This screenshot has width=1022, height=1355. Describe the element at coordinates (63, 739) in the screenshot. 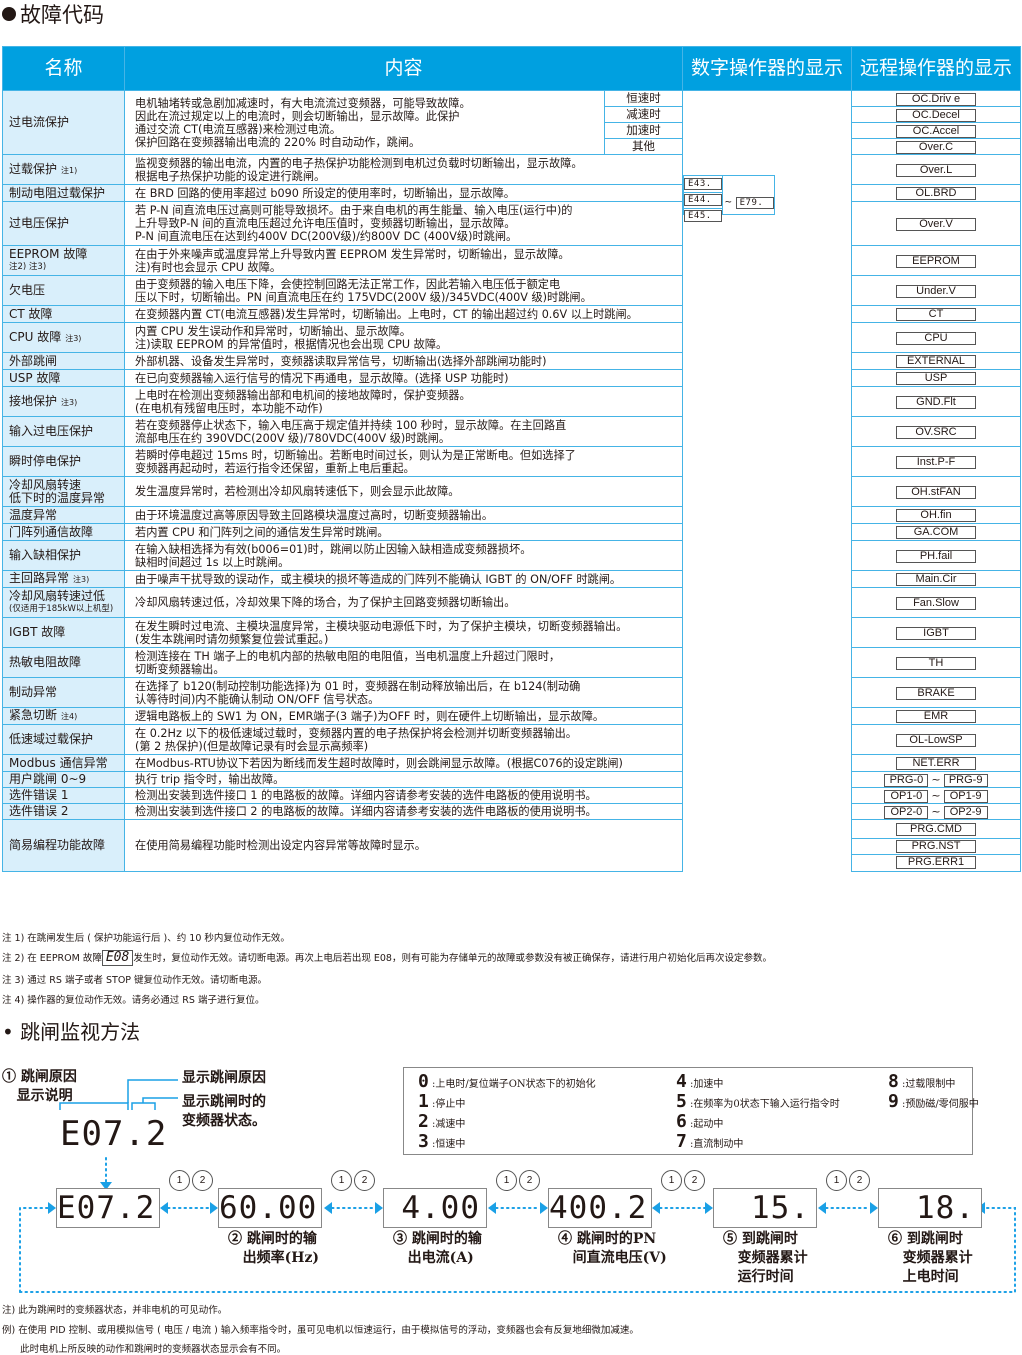

I see `fault-name: 低速域过载保护` at that location.